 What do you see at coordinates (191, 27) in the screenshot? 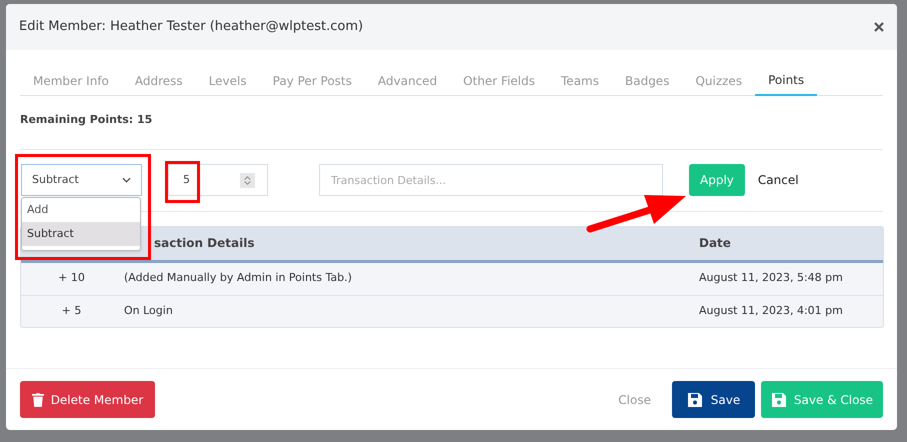
I see `window-title: Edit Member: Heather Tester (heather@wlptest.com)` at bounding box center [191, 27].